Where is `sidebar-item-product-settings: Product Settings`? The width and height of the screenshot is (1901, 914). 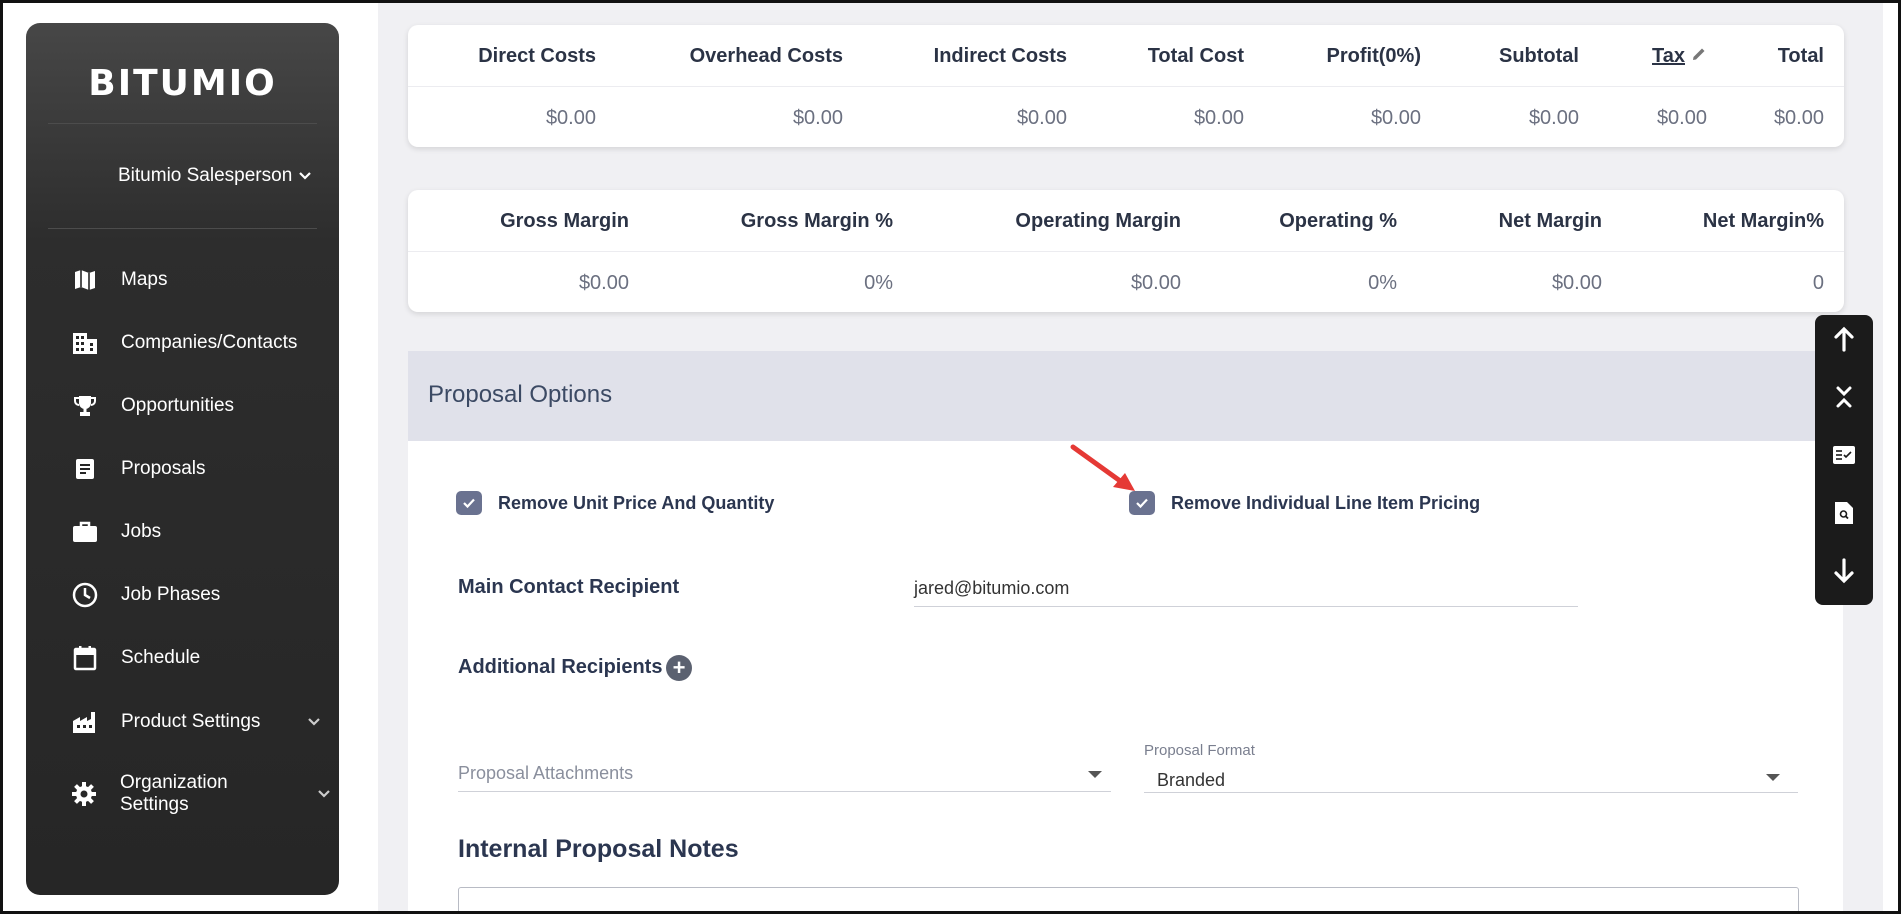
sidebar-item-product-settings: Product Settings is located at coordinates (196, 722).